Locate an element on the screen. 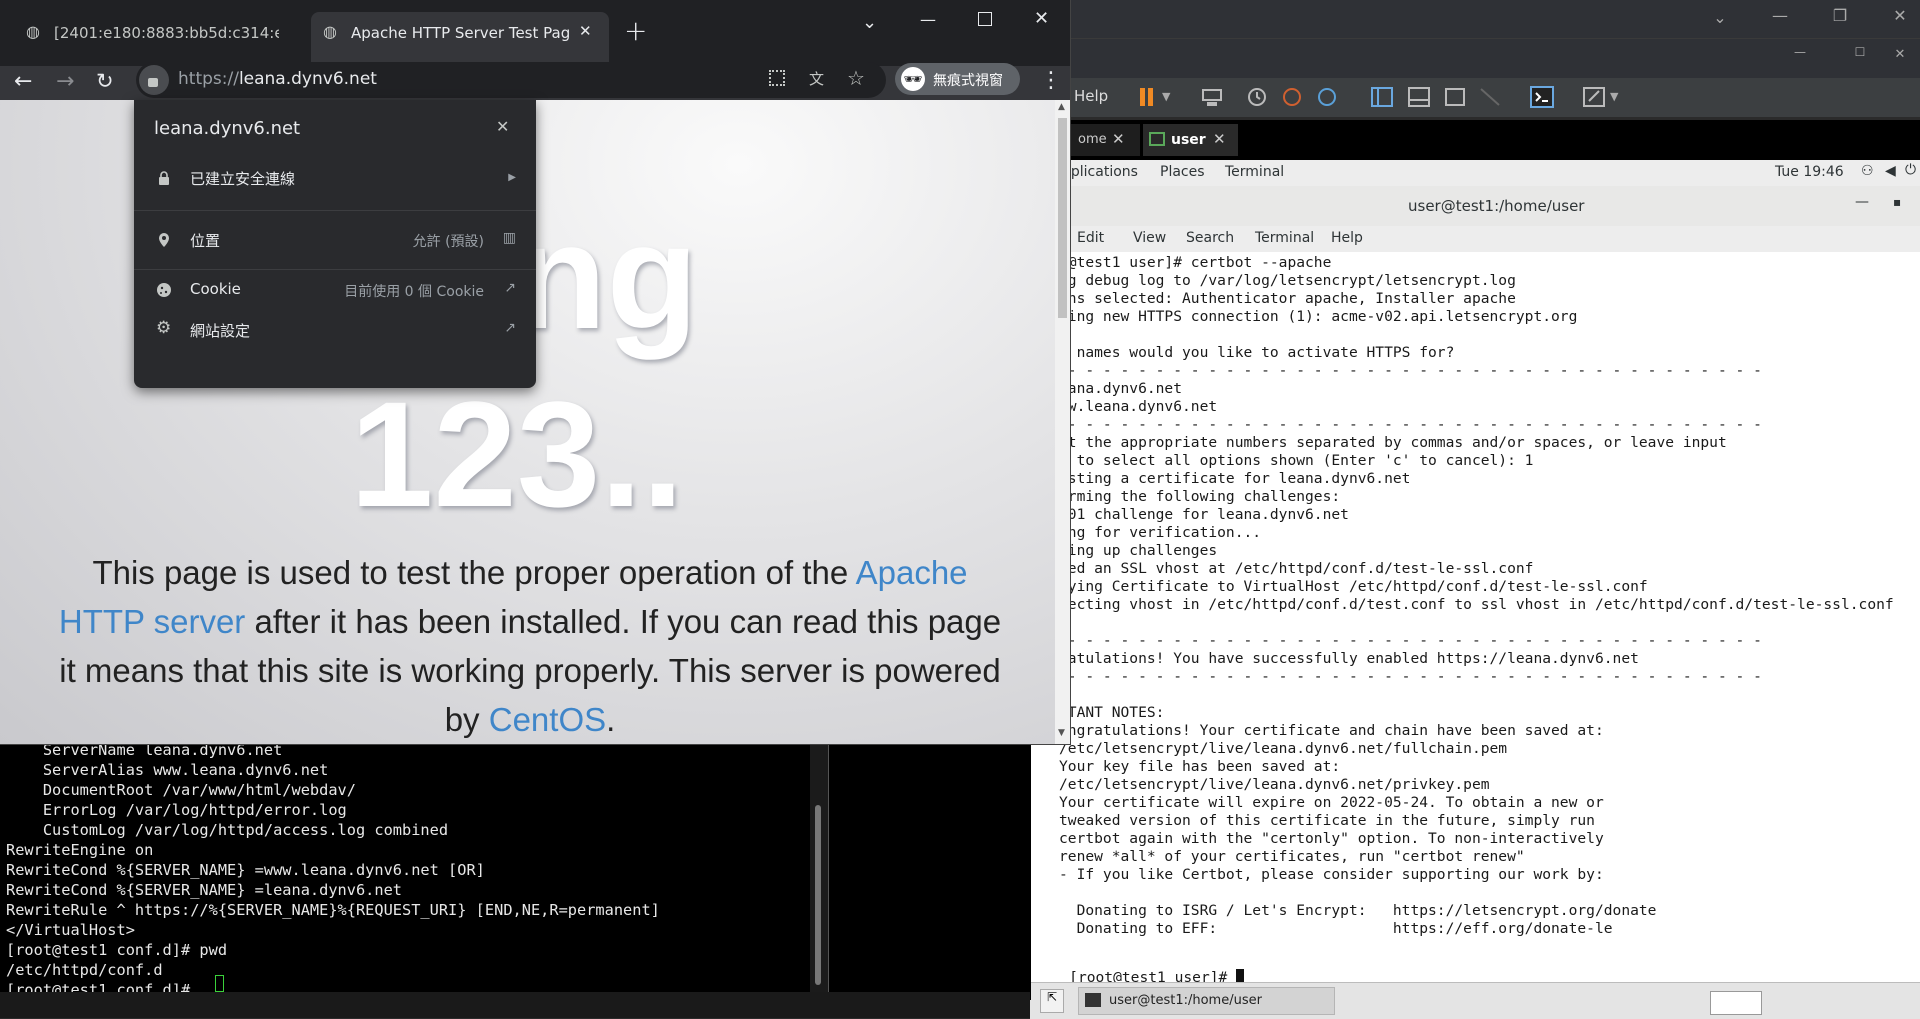 This screenshot has width=1920, height=1019. restore-icon: ❐ is located at coordinates (1840, 15).